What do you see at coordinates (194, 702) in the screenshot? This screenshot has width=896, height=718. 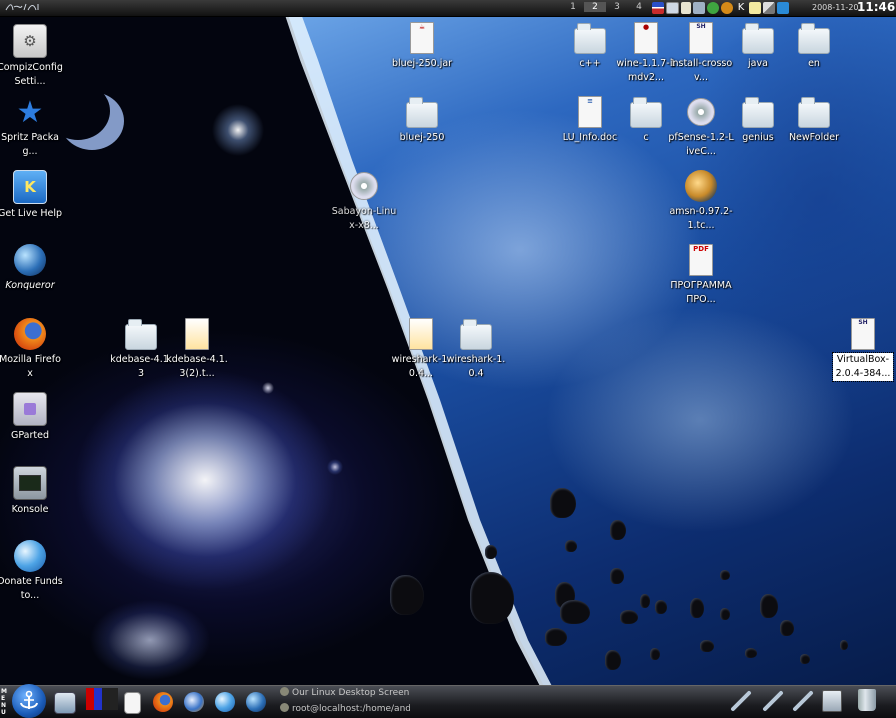 I see `thunderbird-launch-icon` at bounding box center [194, 702].